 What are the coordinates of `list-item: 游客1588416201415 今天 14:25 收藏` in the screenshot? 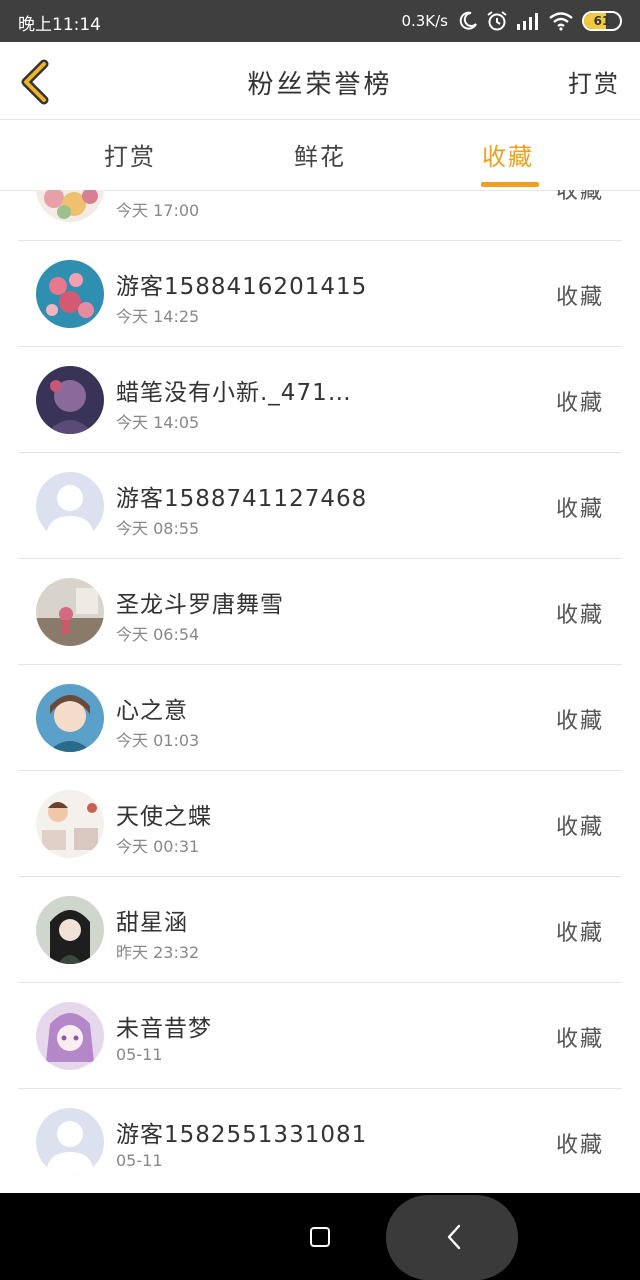 It's located at (320, 294).